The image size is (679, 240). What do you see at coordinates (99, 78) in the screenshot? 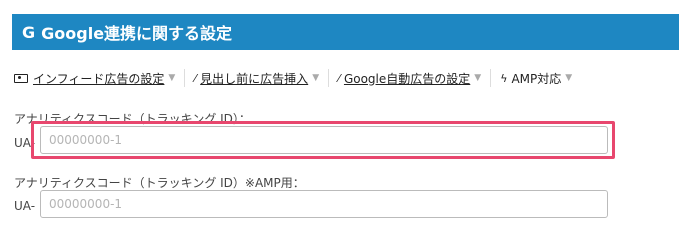
I see `tab-label: インフィード広告の設定` at bounding box center [99, 78].